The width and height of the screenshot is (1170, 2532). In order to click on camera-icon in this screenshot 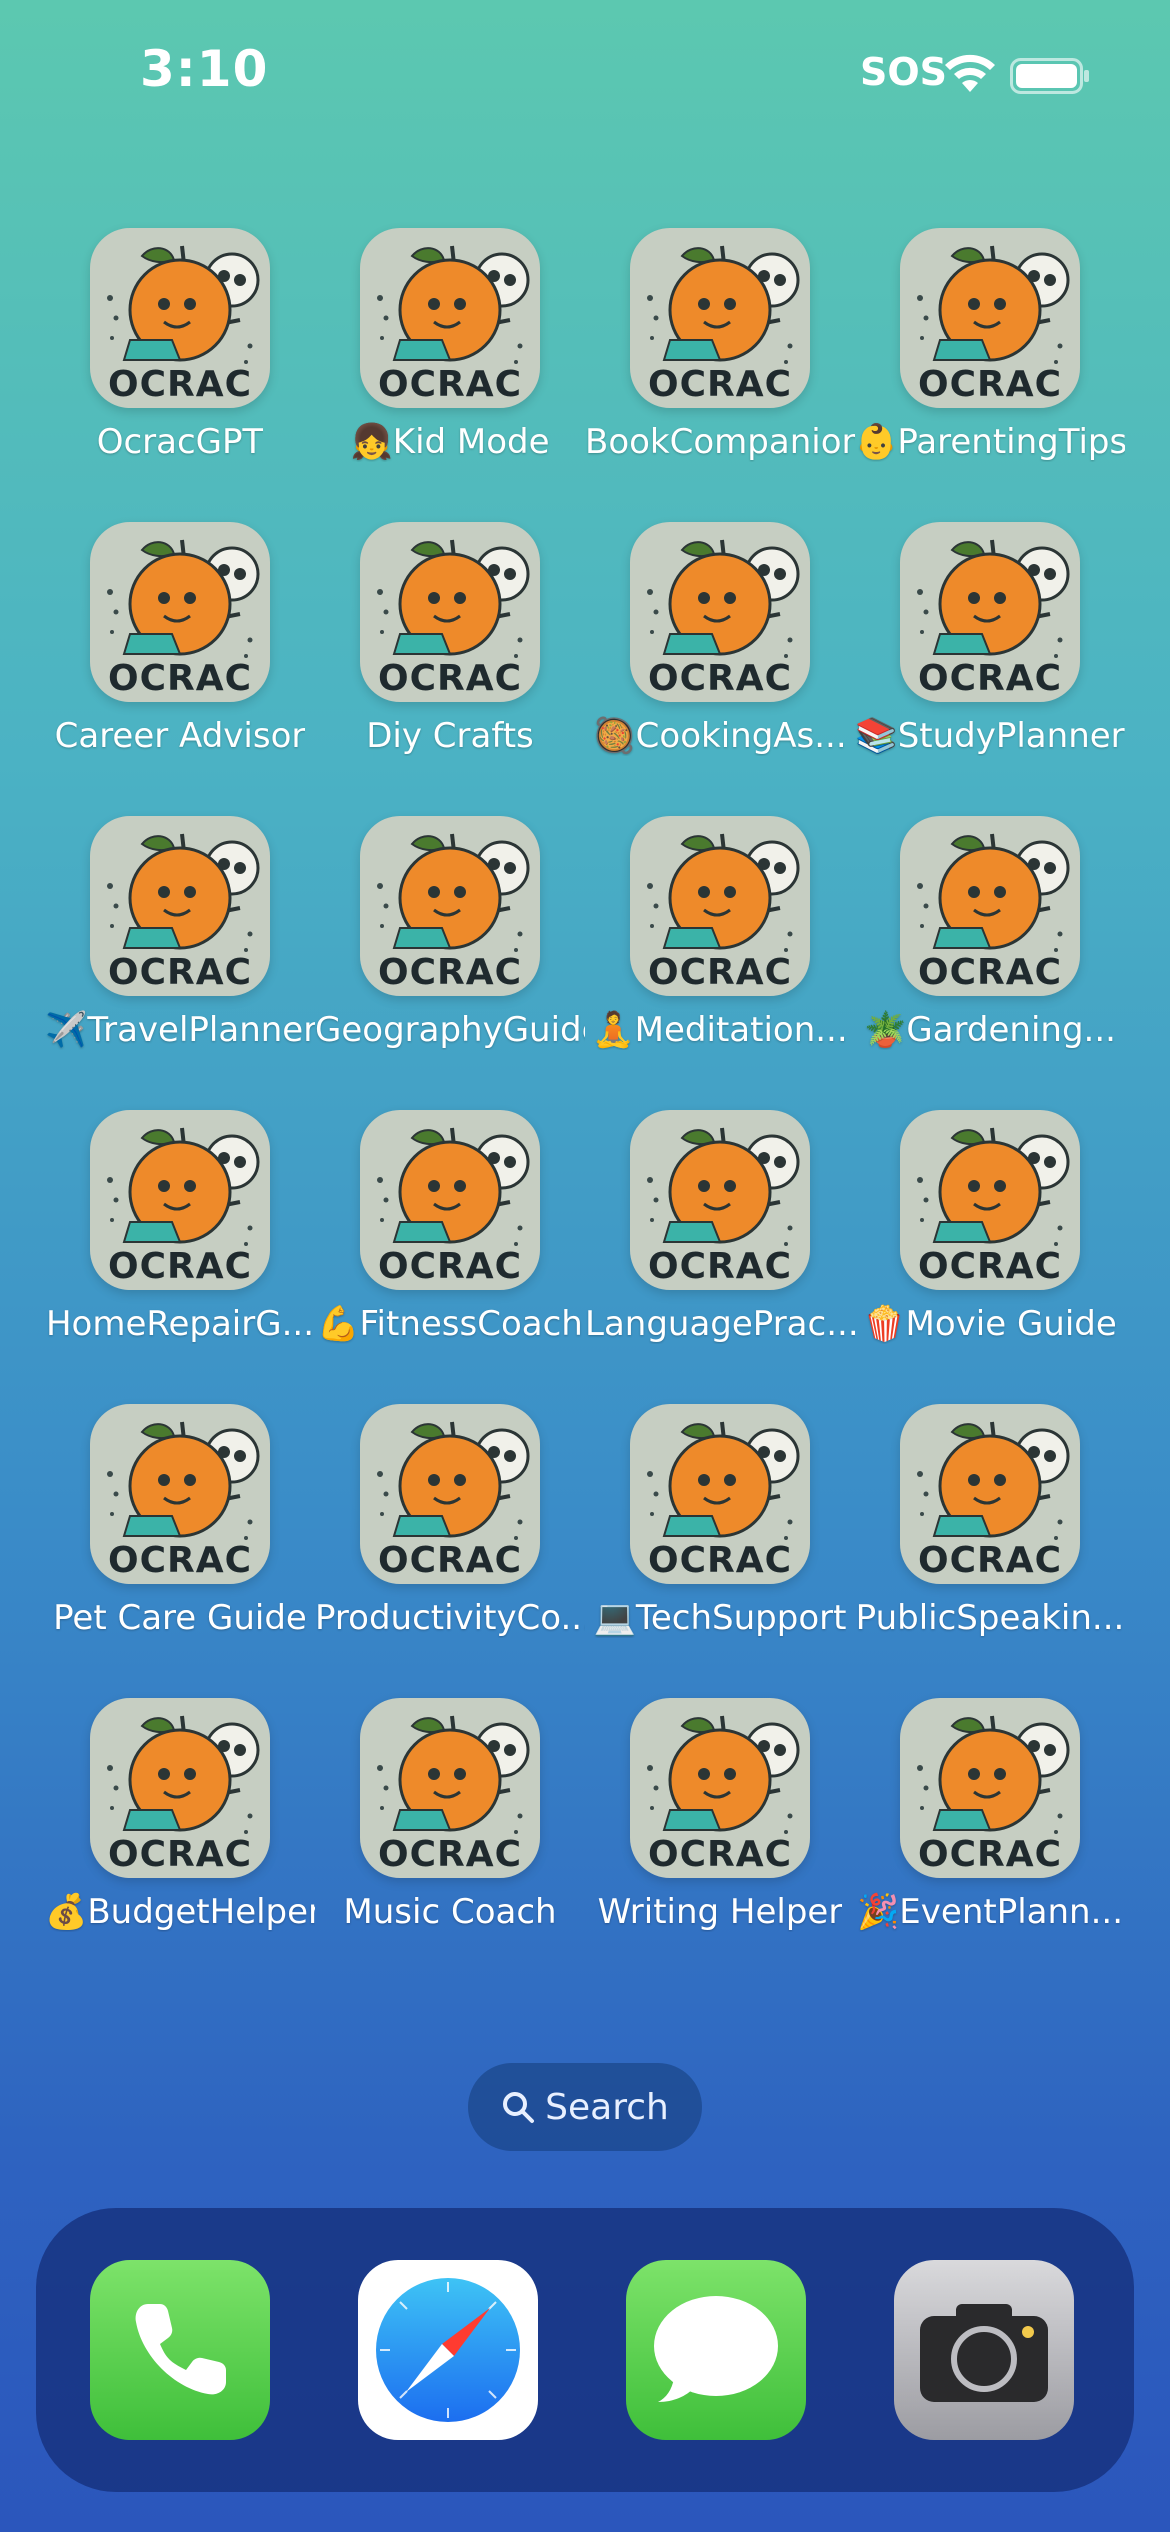, I will do `click(984, 2350)`.